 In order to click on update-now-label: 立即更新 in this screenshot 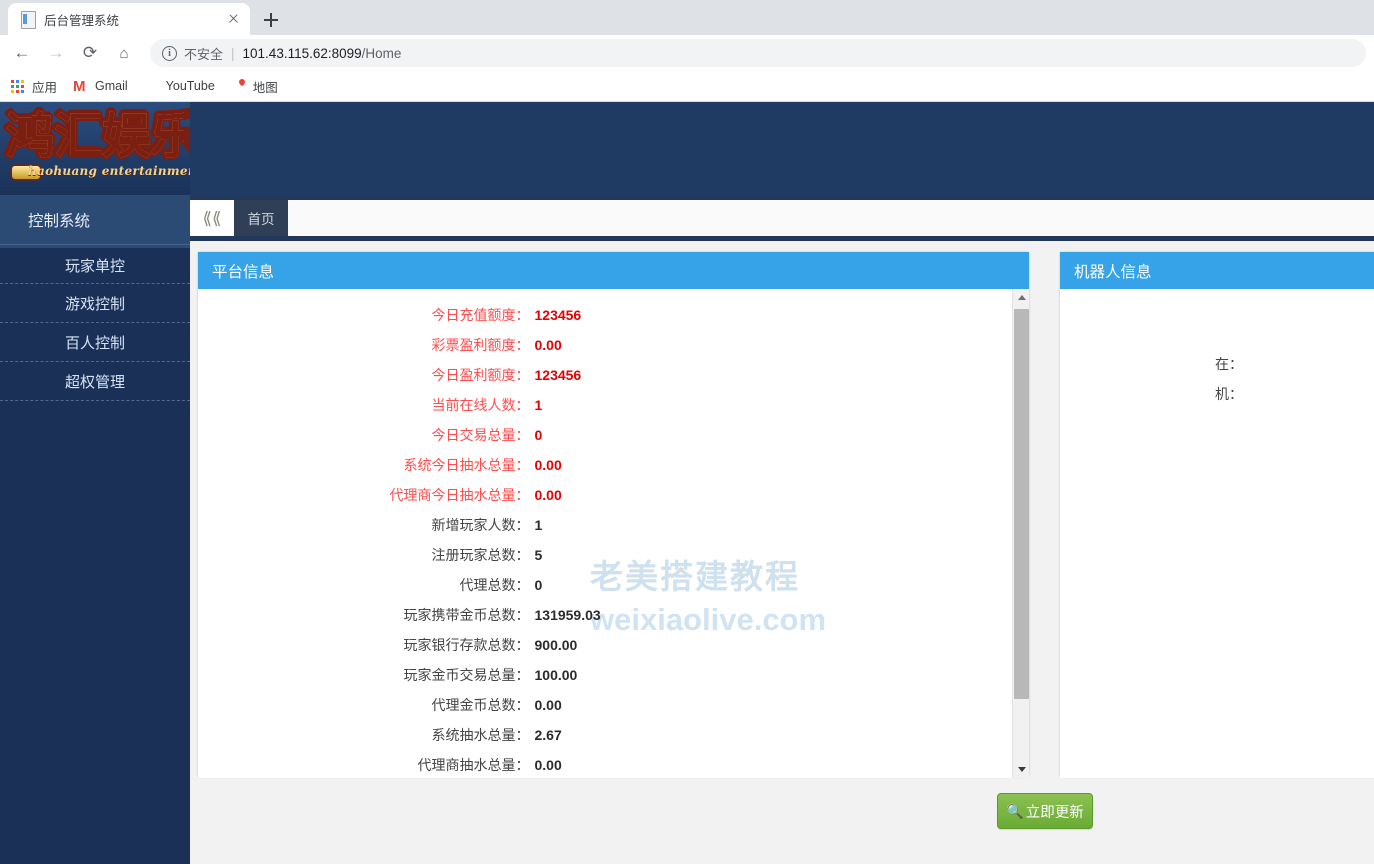, I will do `click(1054, 812)`.